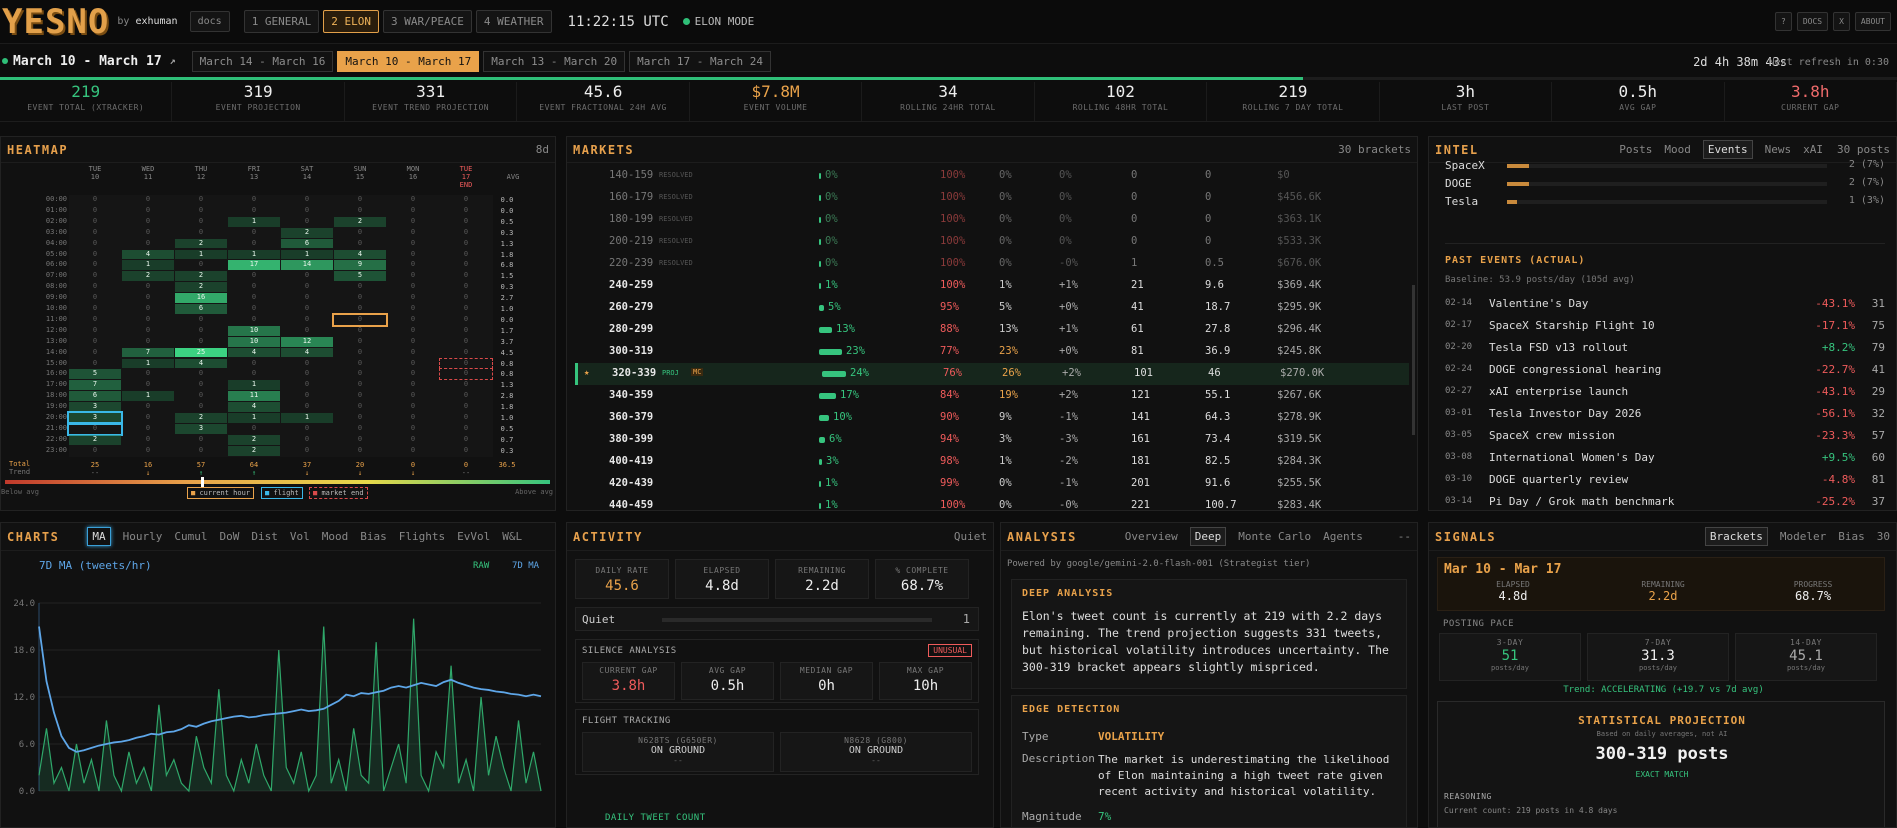  I want to click on docs-button: docs, so click(209, 21).